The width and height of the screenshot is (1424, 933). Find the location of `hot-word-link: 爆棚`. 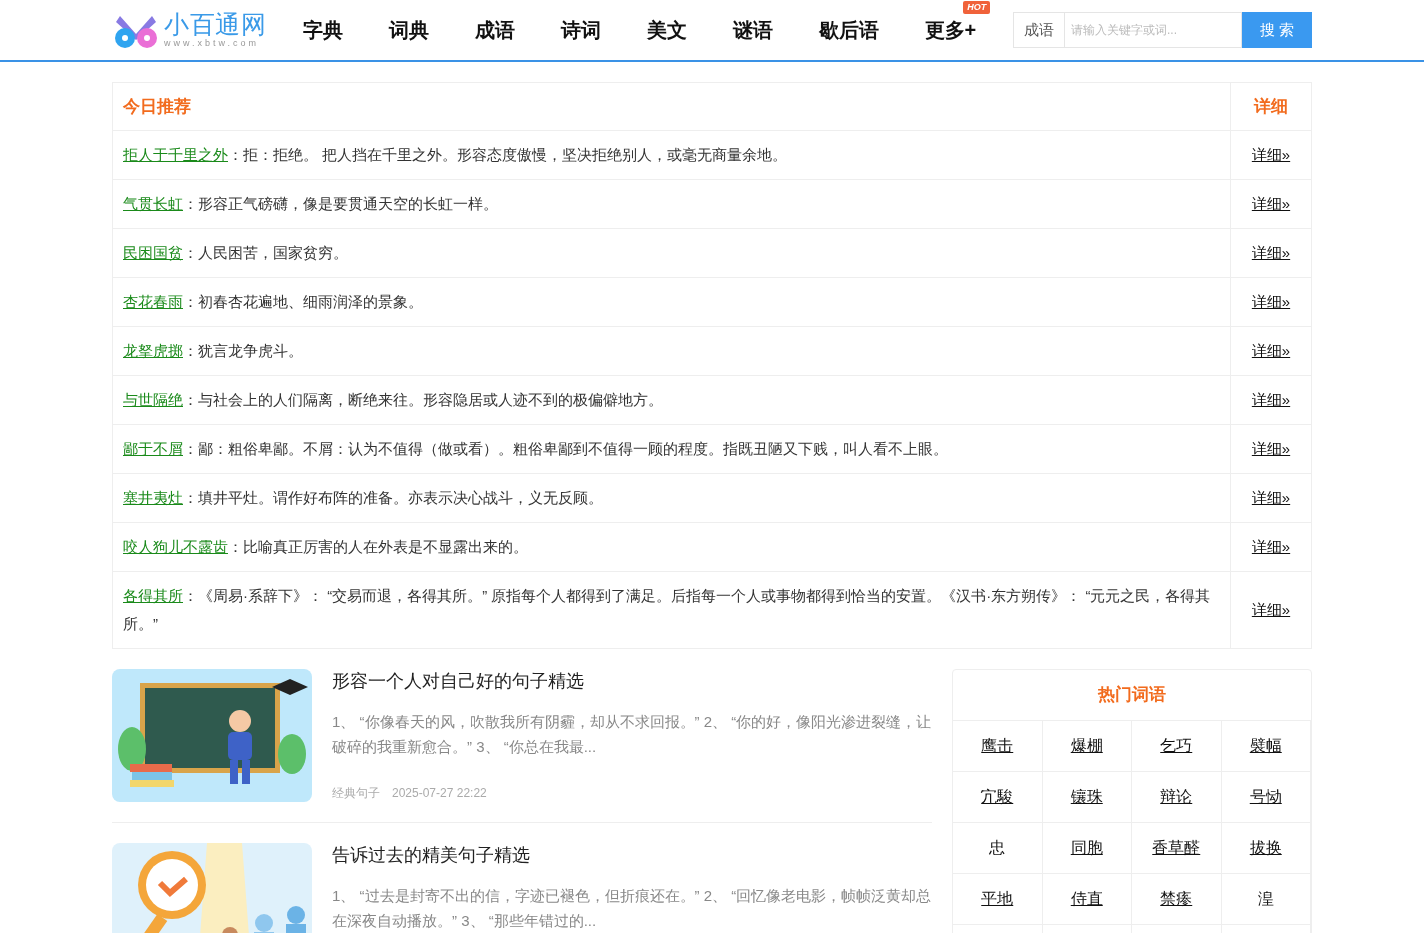

hot-word-link: 爆棚 is located at coordinates (1087, 746).